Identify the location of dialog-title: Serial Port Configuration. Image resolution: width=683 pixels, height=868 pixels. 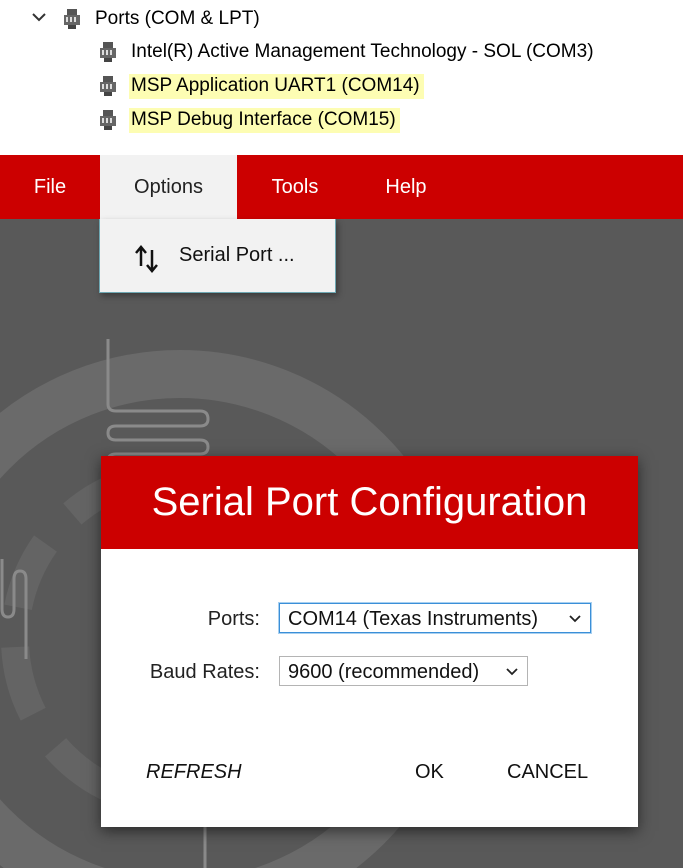
(369, 502).